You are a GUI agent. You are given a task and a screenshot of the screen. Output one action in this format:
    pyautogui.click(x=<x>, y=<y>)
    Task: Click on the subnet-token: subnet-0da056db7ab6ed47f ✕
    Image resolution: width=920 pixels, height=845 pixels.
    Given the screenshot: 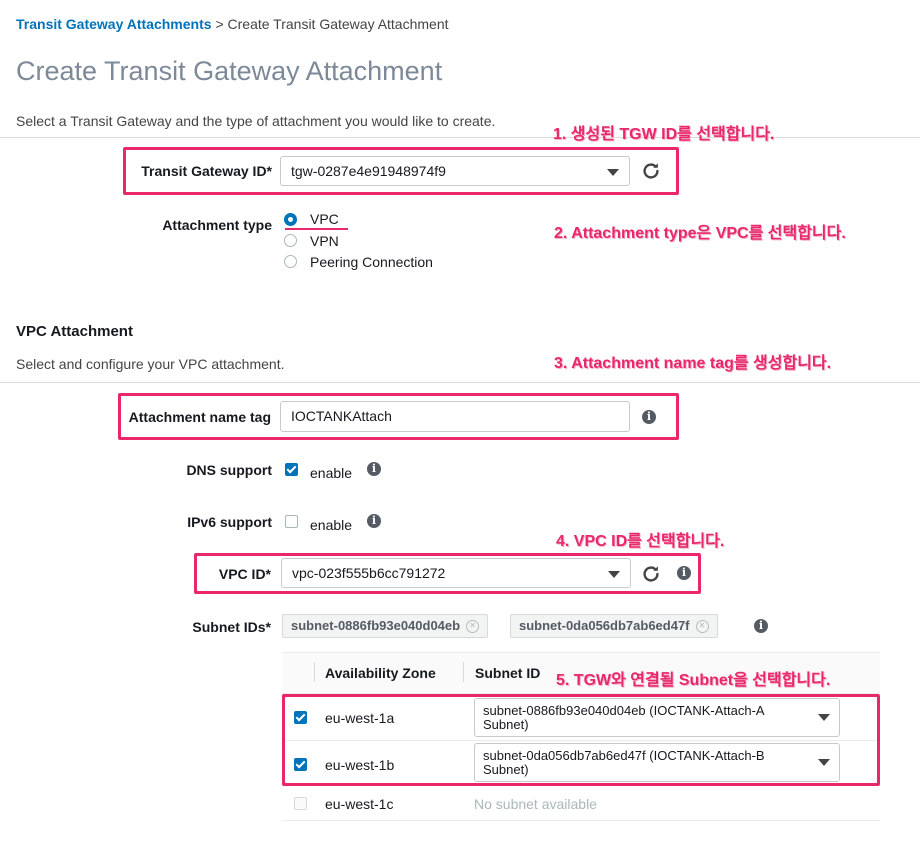 What is the action you would take?
    pyautogui.click(x=614, y=626)
    